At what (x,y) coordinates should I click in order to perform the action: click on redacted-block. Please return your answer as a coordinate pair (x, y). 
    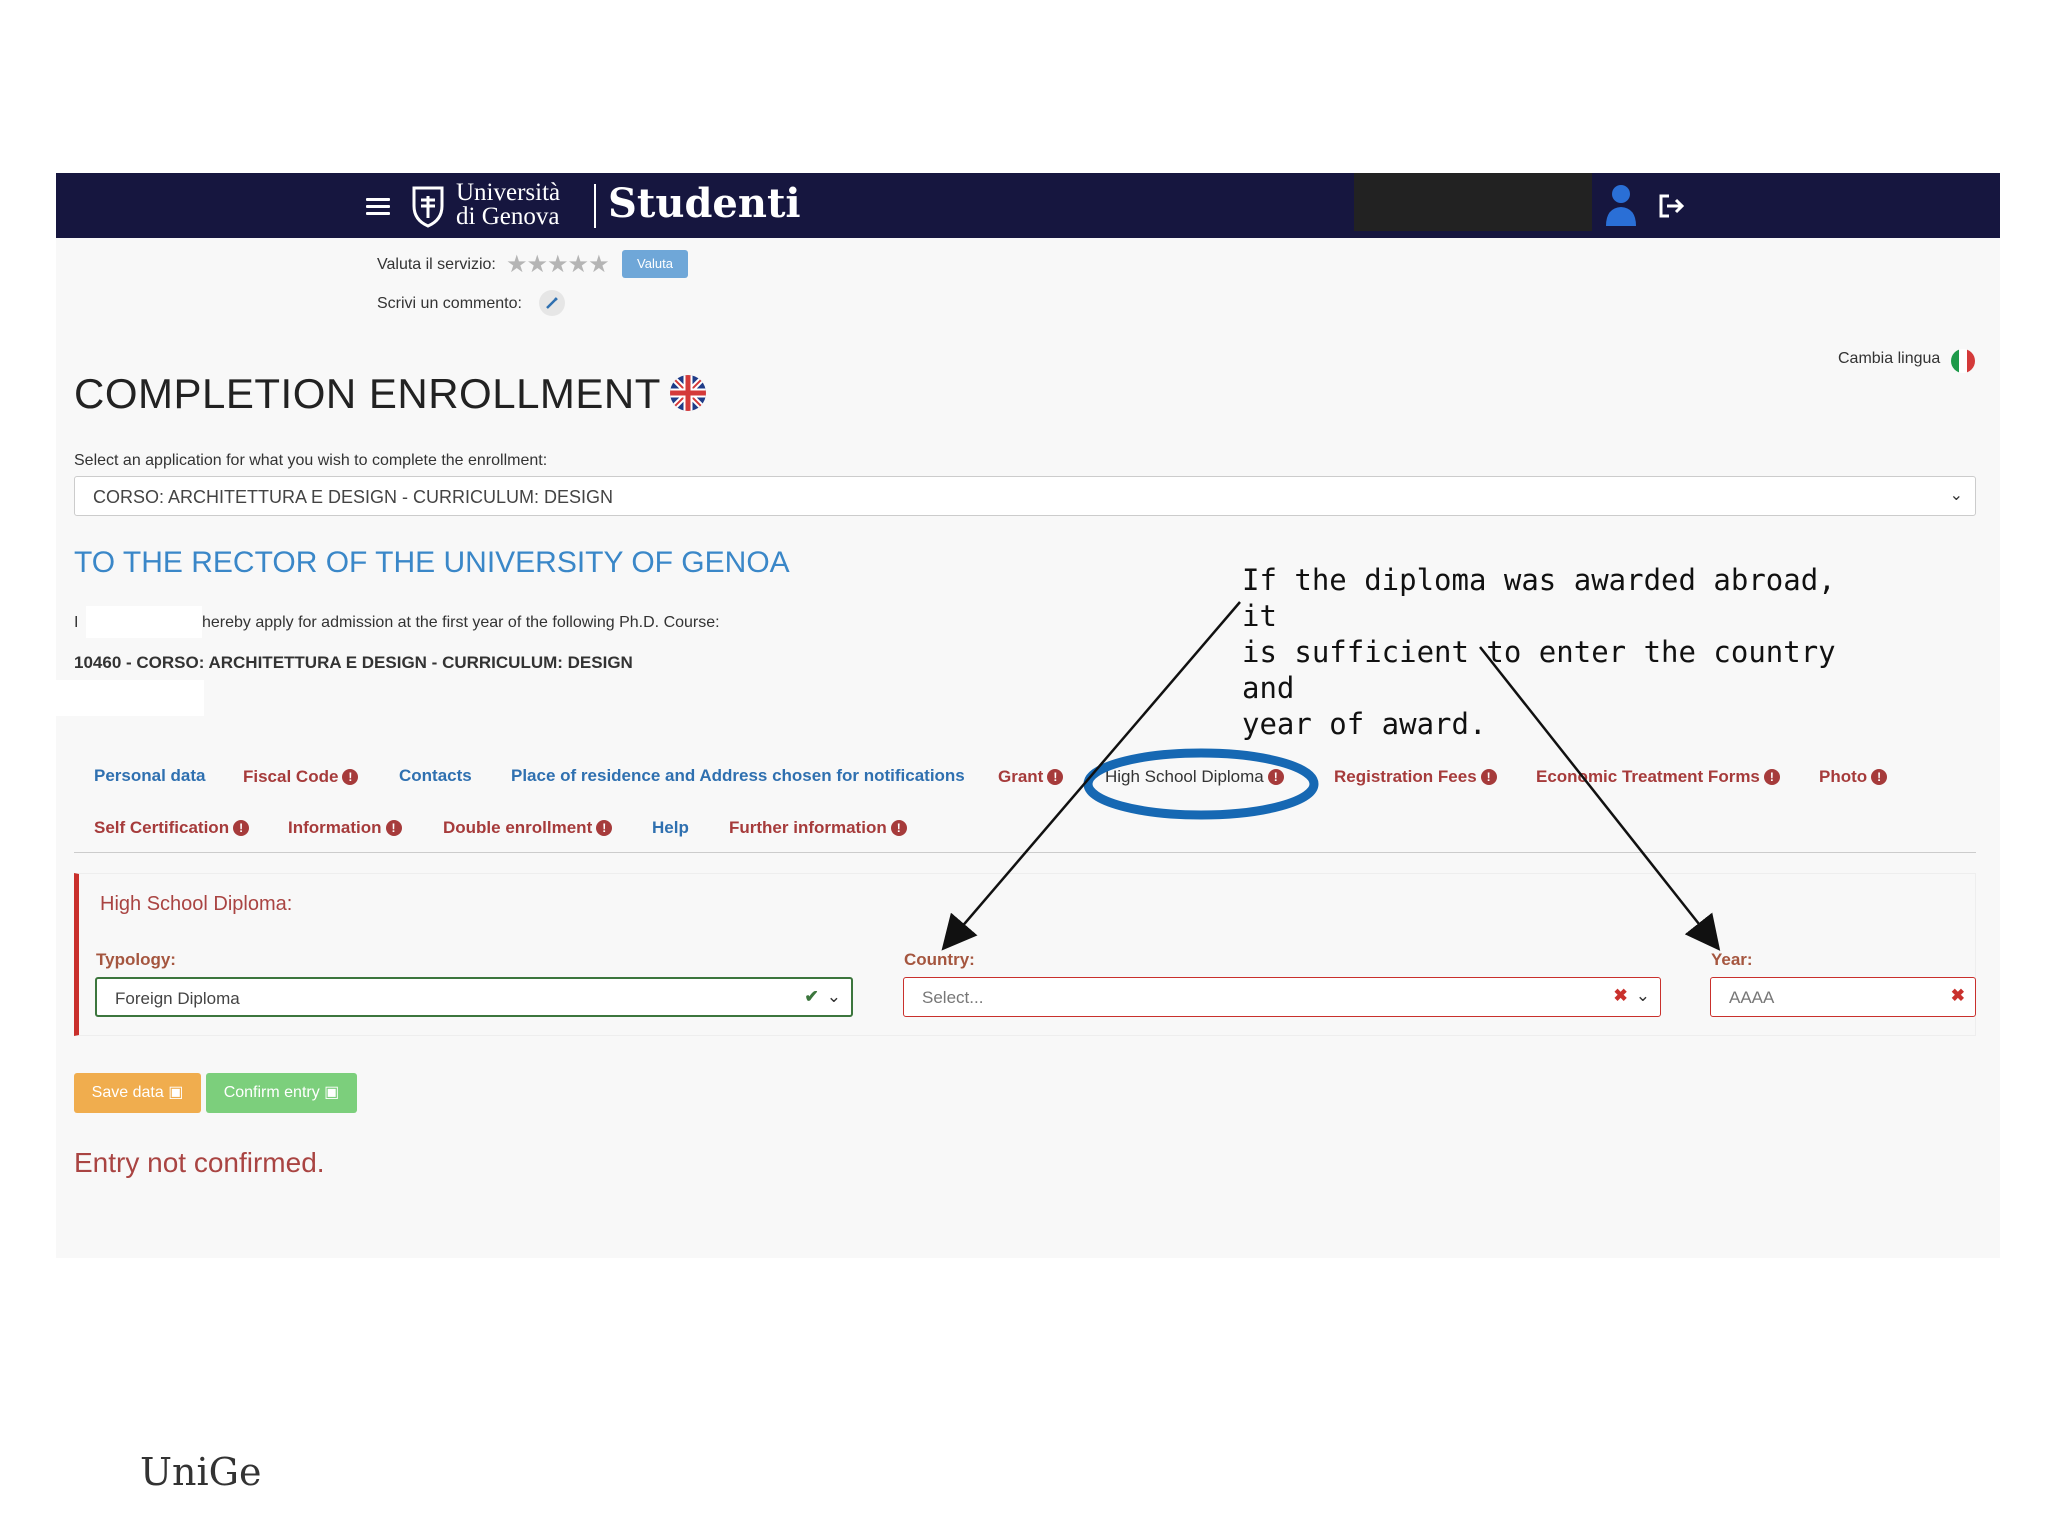
    Looking at the image, I should click on (130, 698).